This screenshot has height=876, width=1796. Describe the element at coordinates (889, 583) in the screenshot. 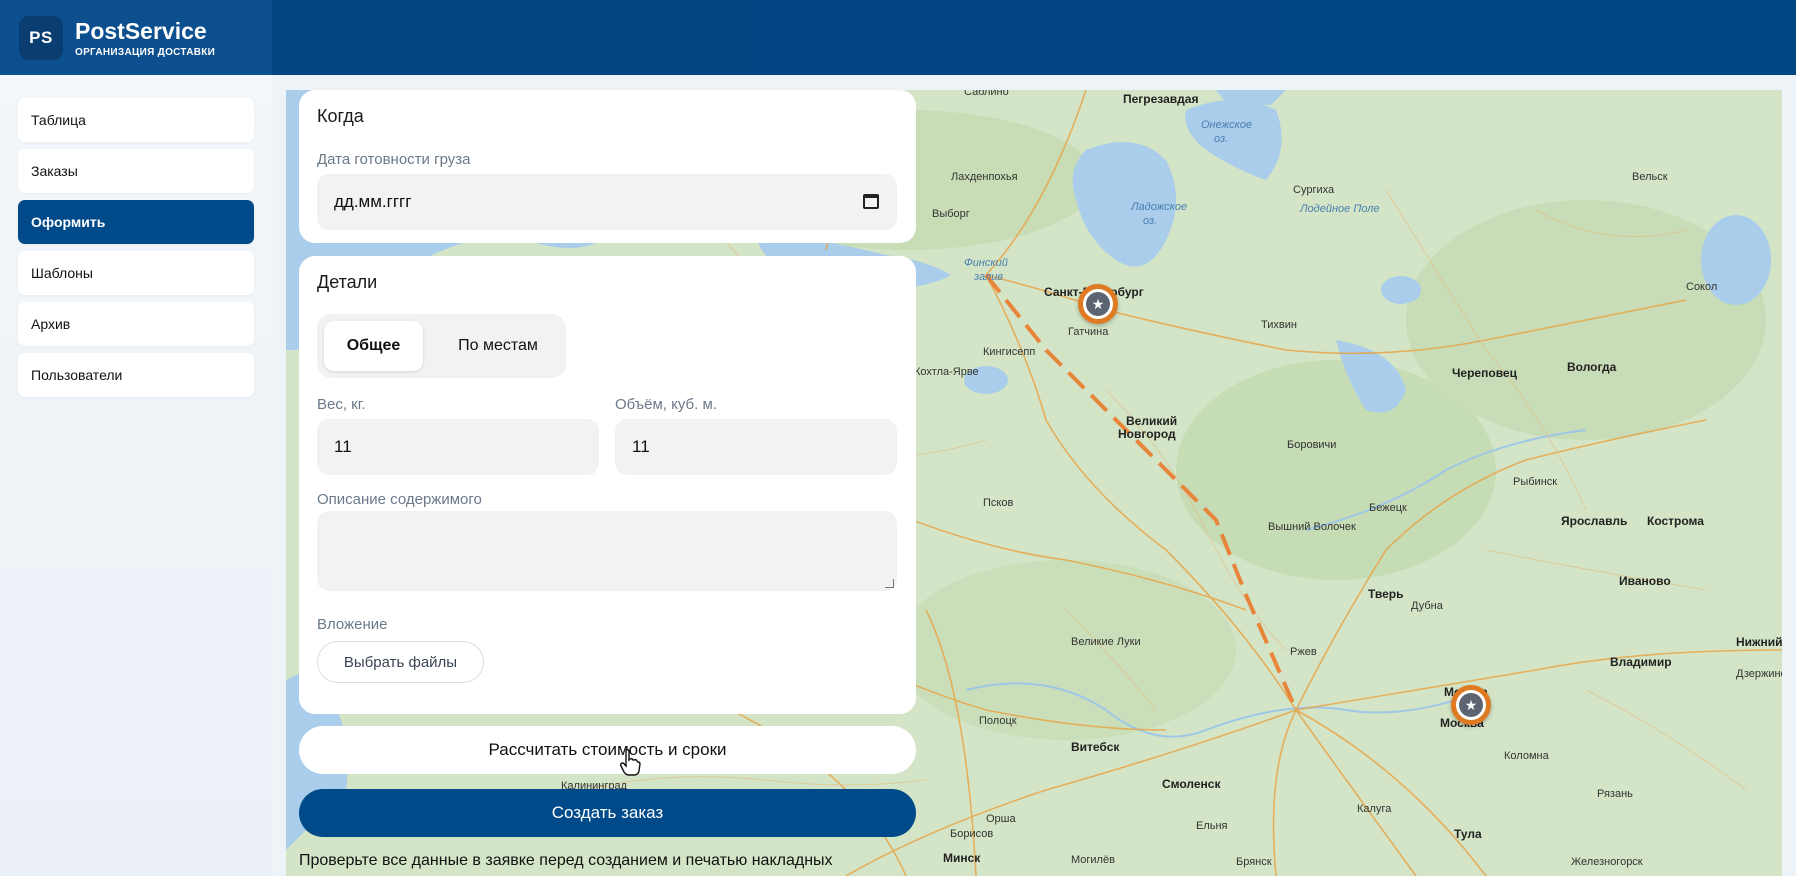

I see `resize-handle-icon` at that location.